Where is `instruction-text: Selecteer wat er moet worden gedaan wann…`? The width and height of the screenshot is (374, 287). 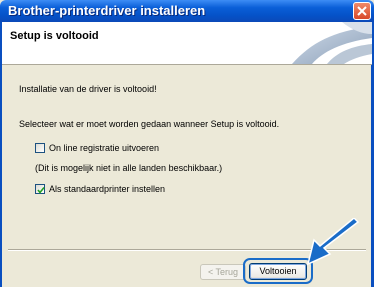 instruction-text: Selecteer wat er moet worden gedaan wann… is located at coordinates (149, 124).